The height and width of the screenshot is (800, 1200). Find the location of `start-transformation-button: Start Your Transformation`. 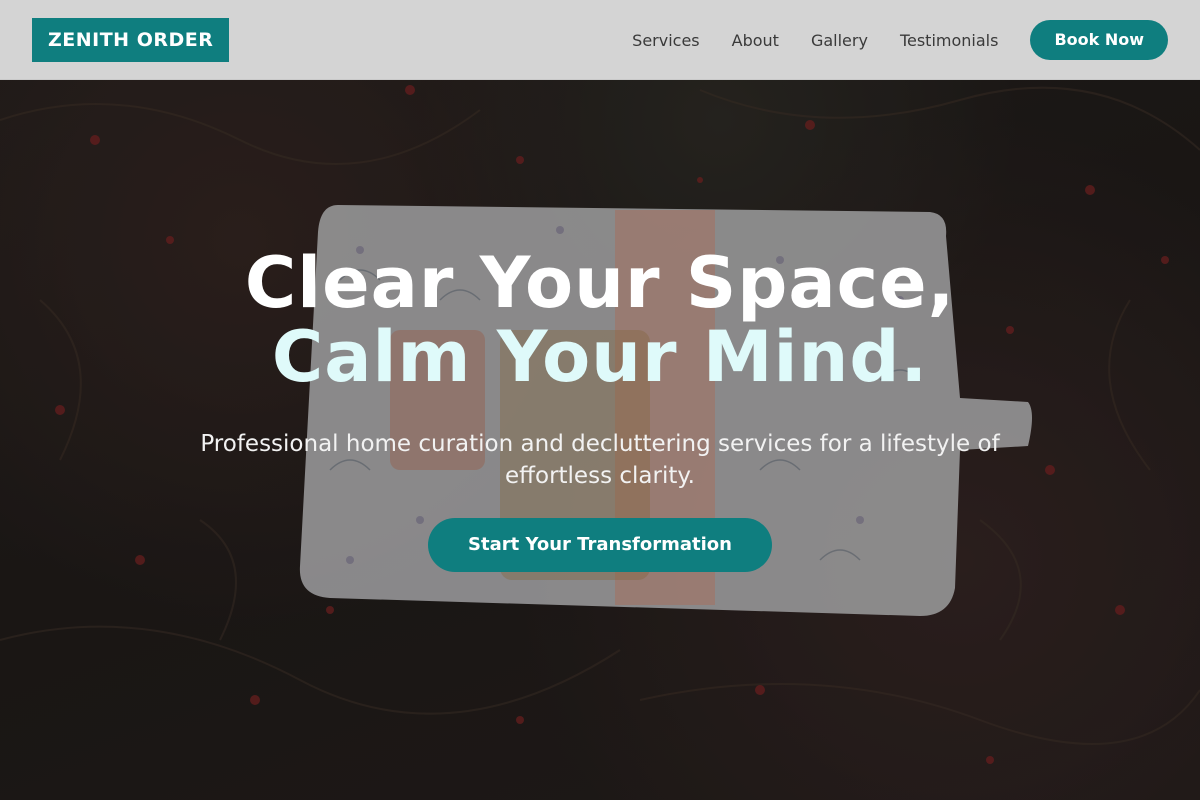

start-transformation-button: Start Your Transformation is located at coordinates (600, 545).